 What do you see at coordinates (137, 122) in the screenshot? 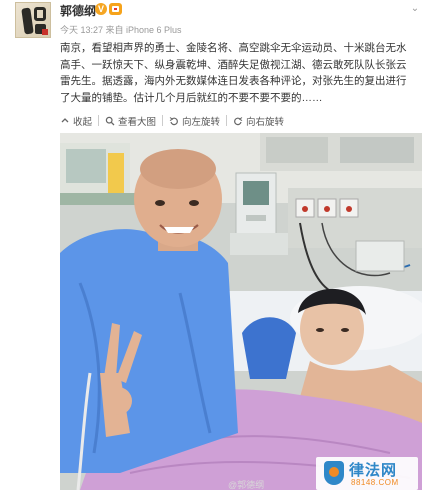
I see `view-large-label: 查看大图` at bounding box center [137, 122].